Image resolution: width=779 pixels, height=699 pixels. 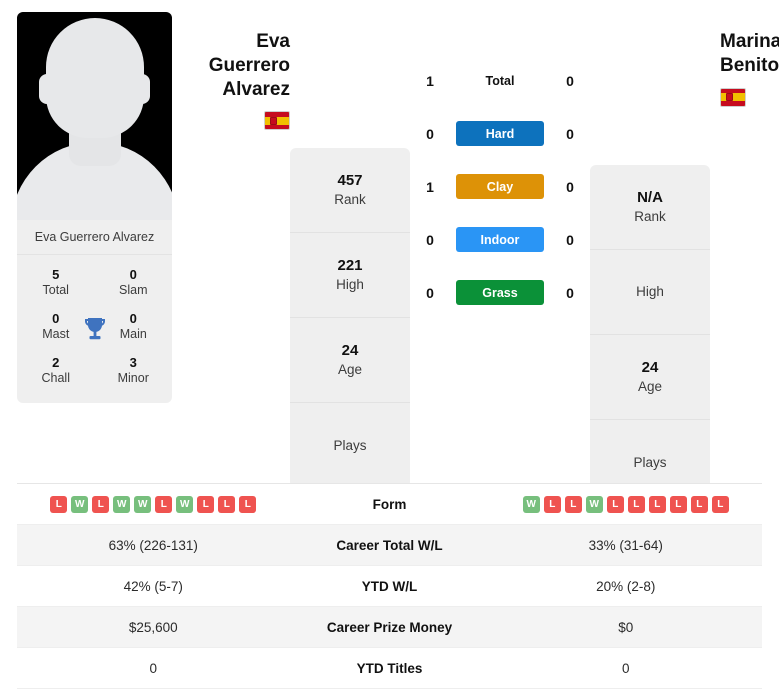 I want to click on surface-clay-left-value: 1, so click(x=430, y=186).